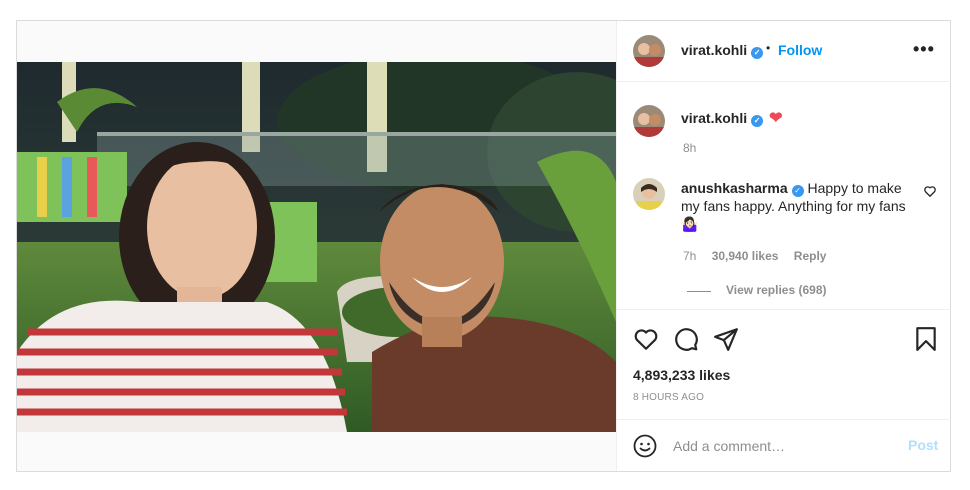 This screenshot has height=490, width=970. I want to click on author-username: virat.kohli, so click(714, 50).